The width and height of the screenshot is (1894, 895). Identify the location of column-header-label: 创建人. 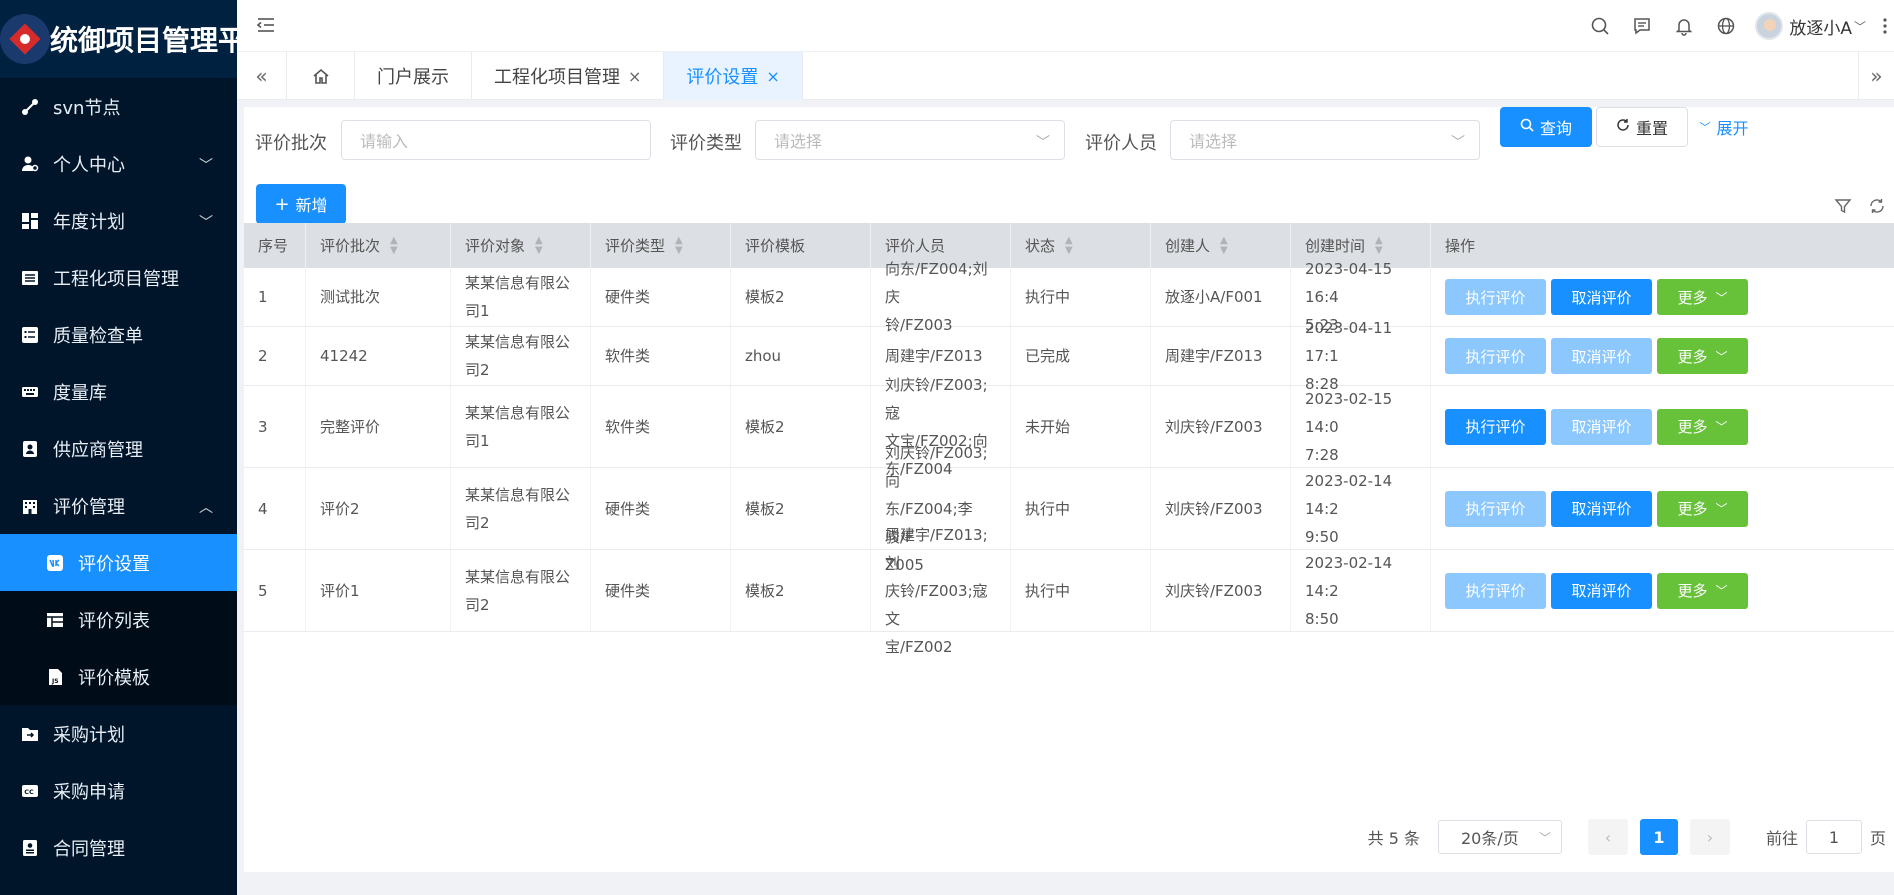
(1188, 246).